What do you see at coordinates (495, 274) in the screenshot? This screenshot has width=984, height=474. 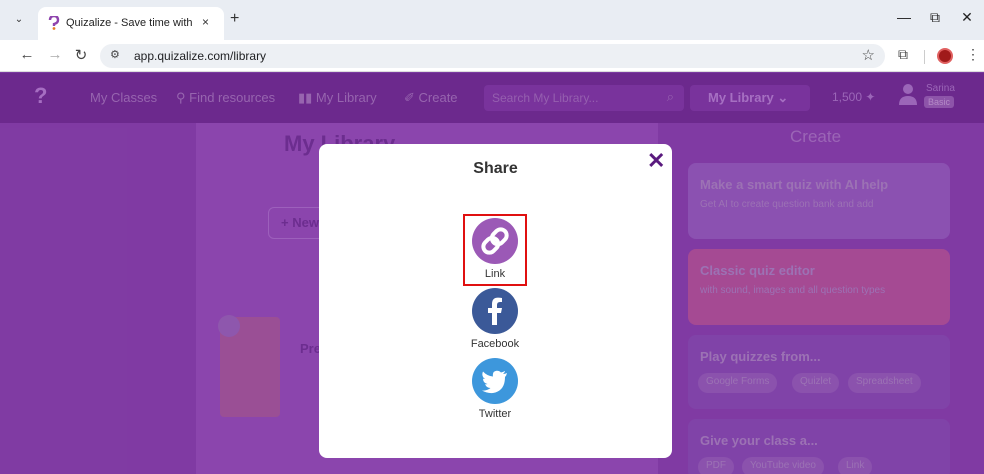 I see `share-link-label: Link` at bounding box center [495, 274].